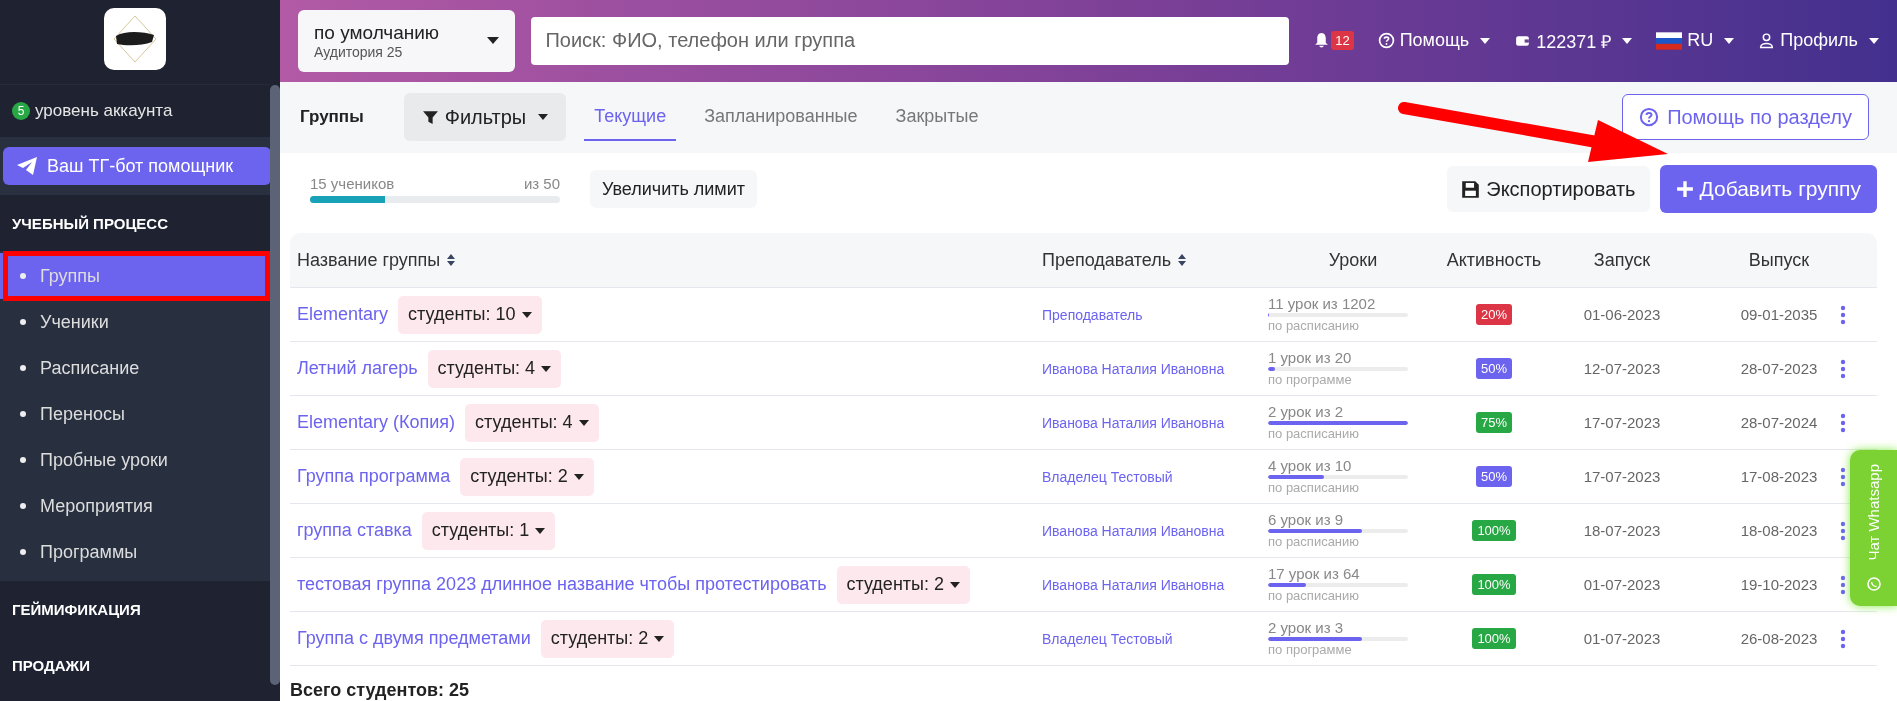 Image resolution: width=1897 pixels, height=701 pixels. I want to click on column-header: Уроки, so click(1353, 260).